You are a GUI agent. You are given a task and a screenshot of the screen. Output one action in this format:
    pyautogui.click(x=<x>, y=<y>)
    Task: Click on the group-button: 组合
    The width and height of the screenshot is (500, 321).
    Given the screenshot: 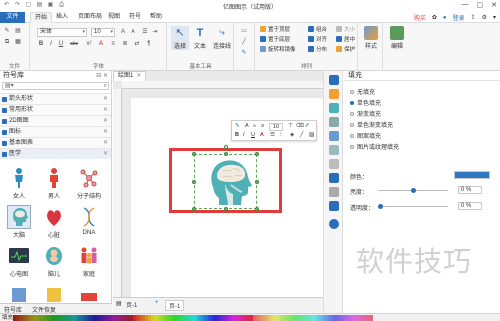 What is the action you would take?
    pyautogui.click(x=317, y=30)
    